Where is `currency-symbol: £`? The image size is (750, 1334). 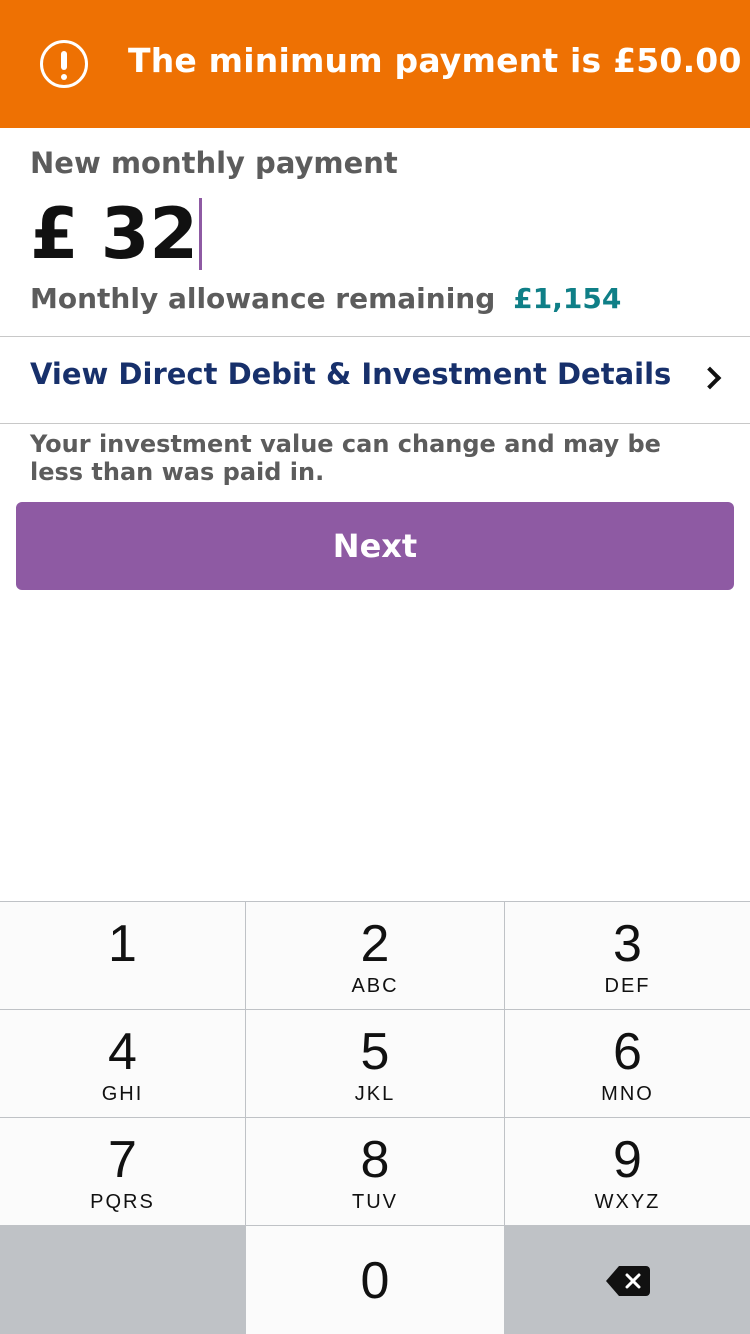 currency-symbol: £ is located at coordinates (54, 234).